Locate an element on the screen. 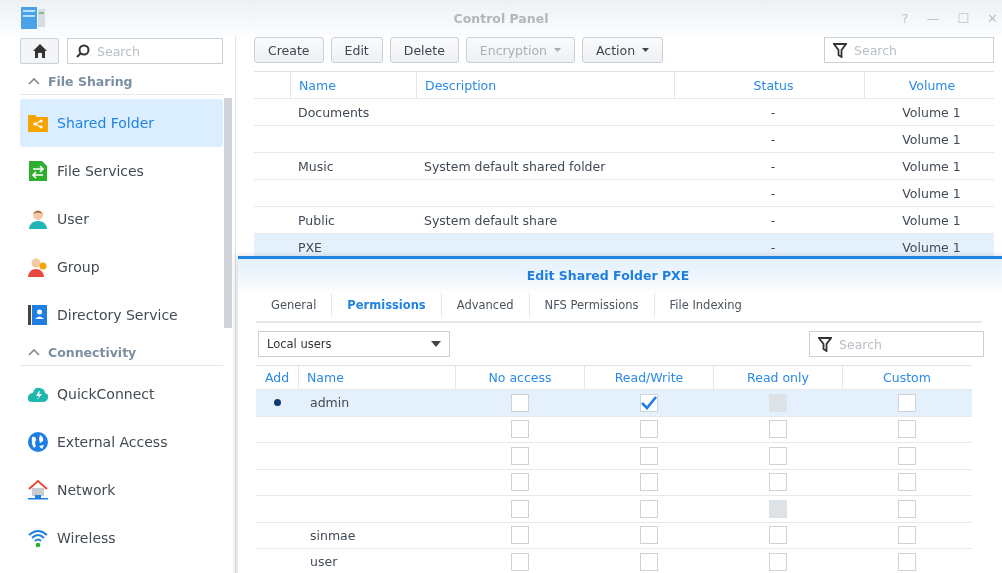  wifi-icon is located at coordinates (38, 538).